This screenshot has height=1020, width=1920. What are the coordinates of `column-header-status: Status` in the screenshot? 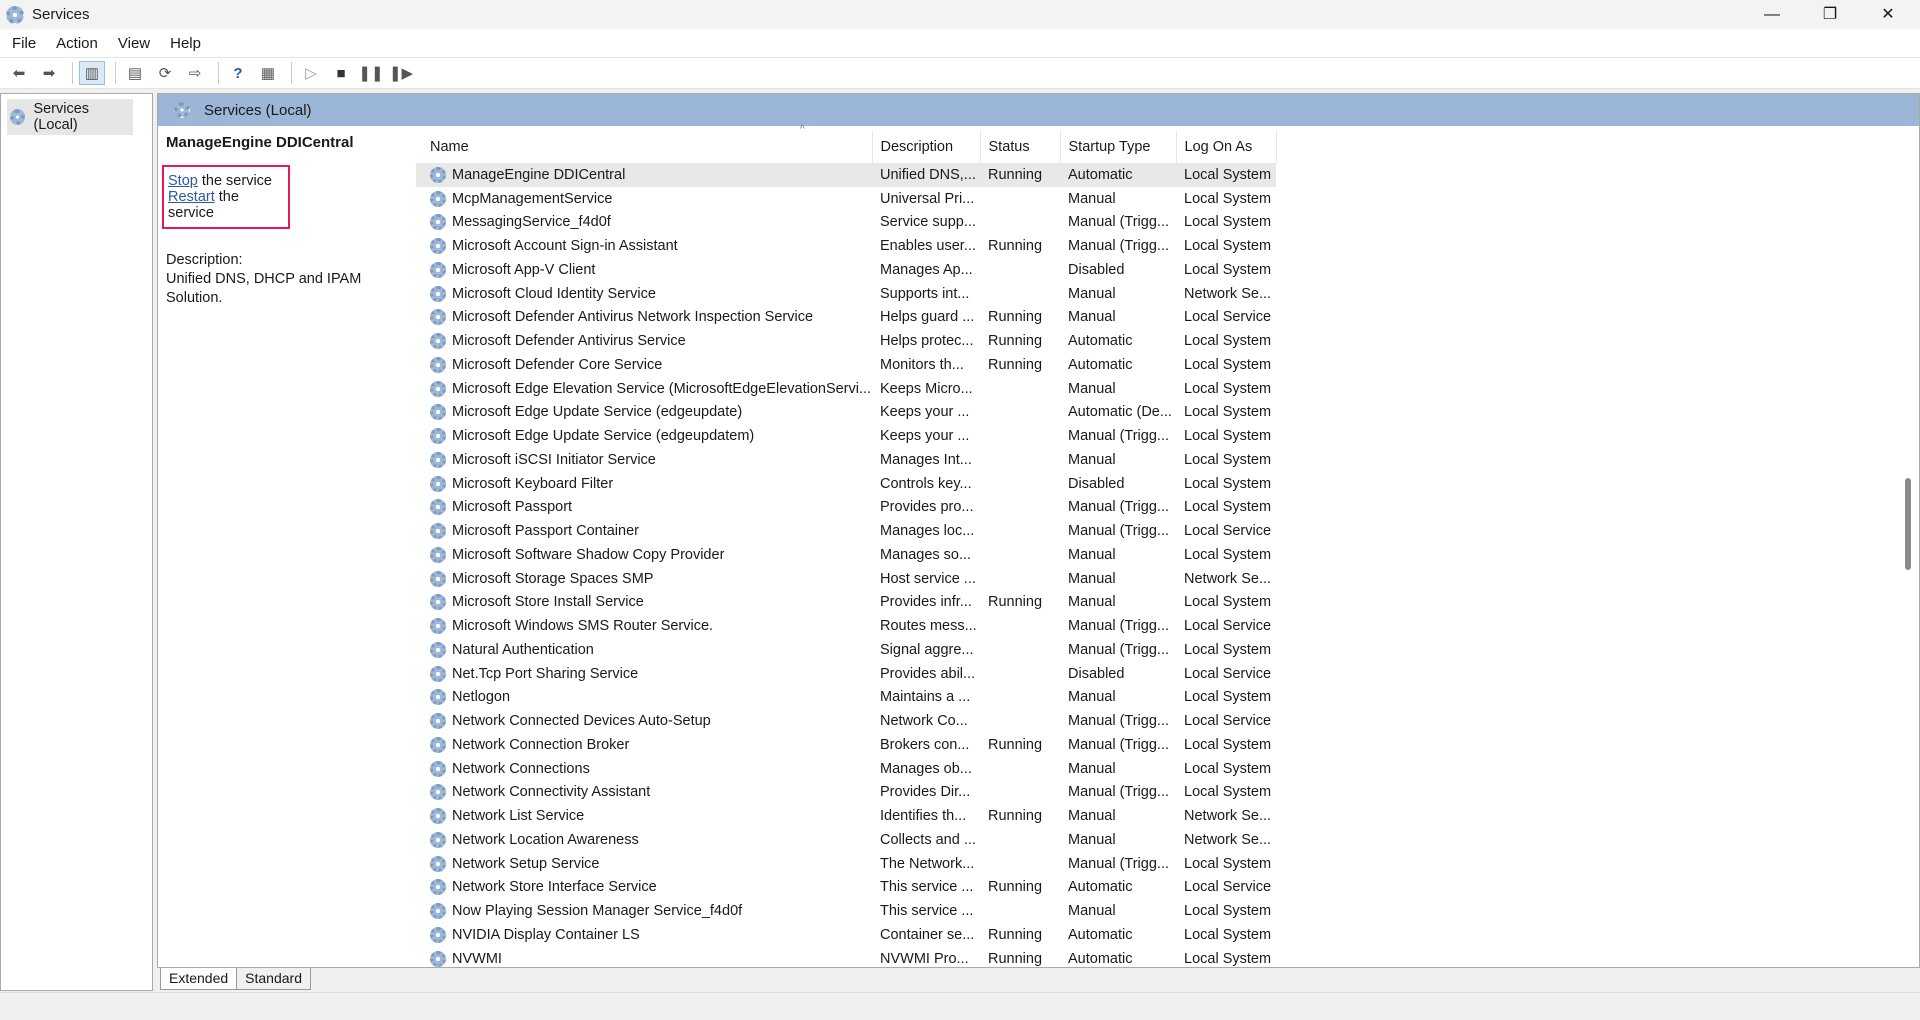 It's located at (1020, 147).